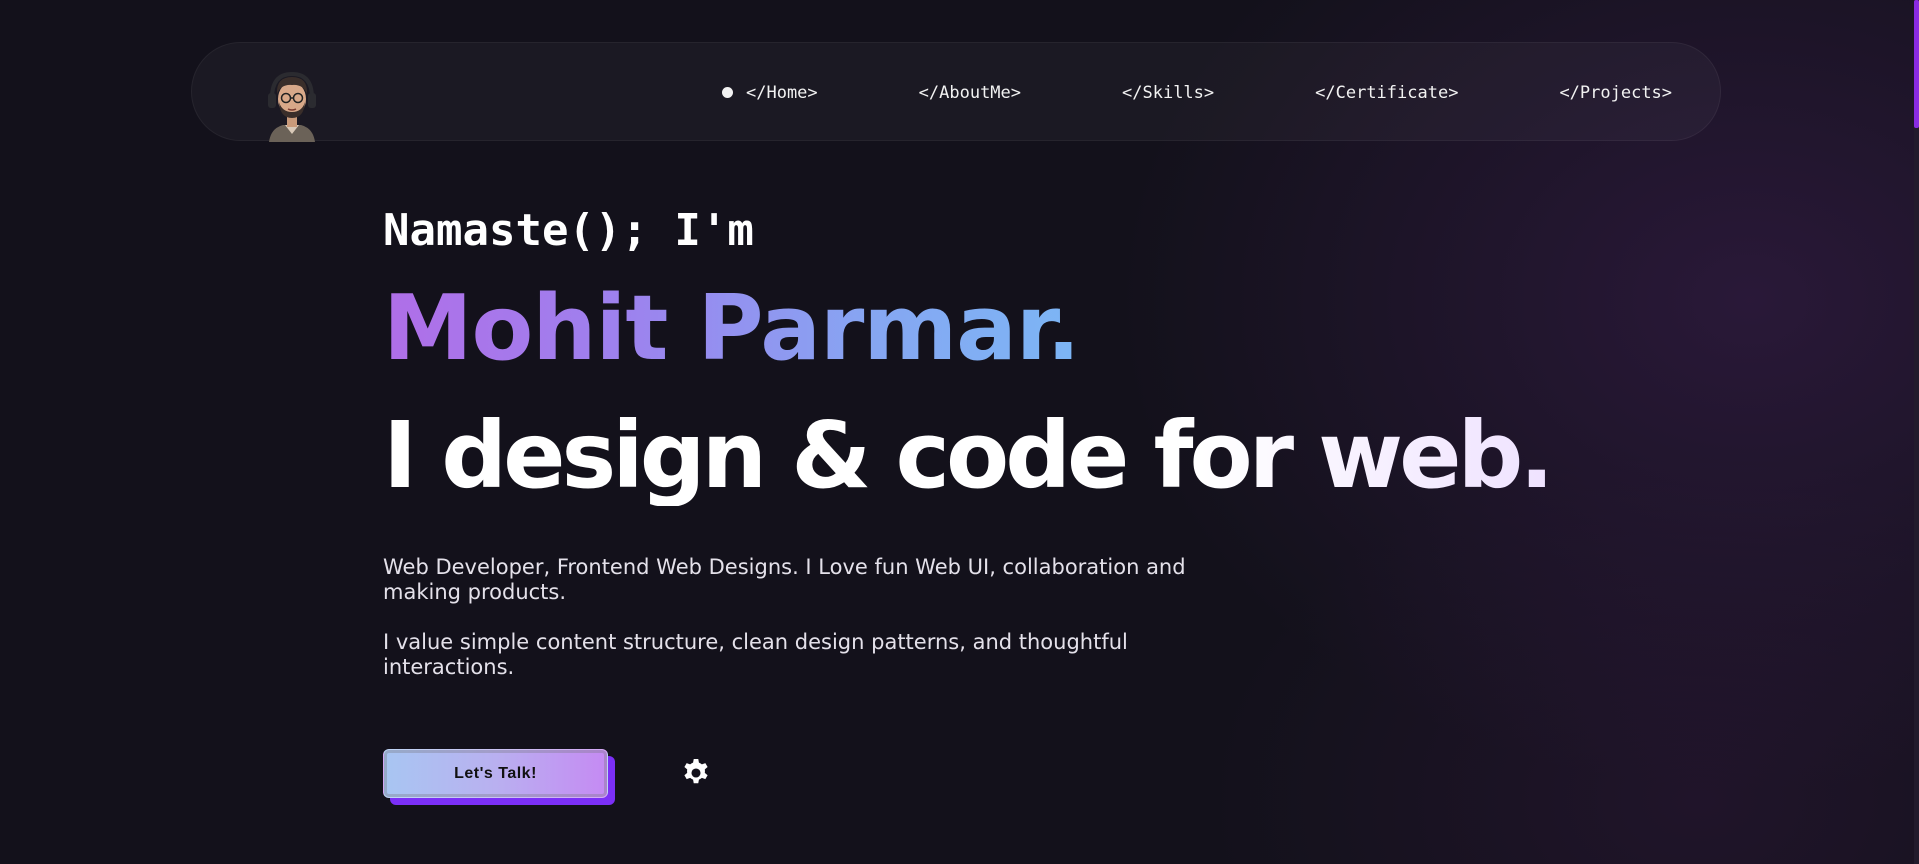 This screenshot has height=864, width=1919. I want to click on settings-button, so click(696, 773).